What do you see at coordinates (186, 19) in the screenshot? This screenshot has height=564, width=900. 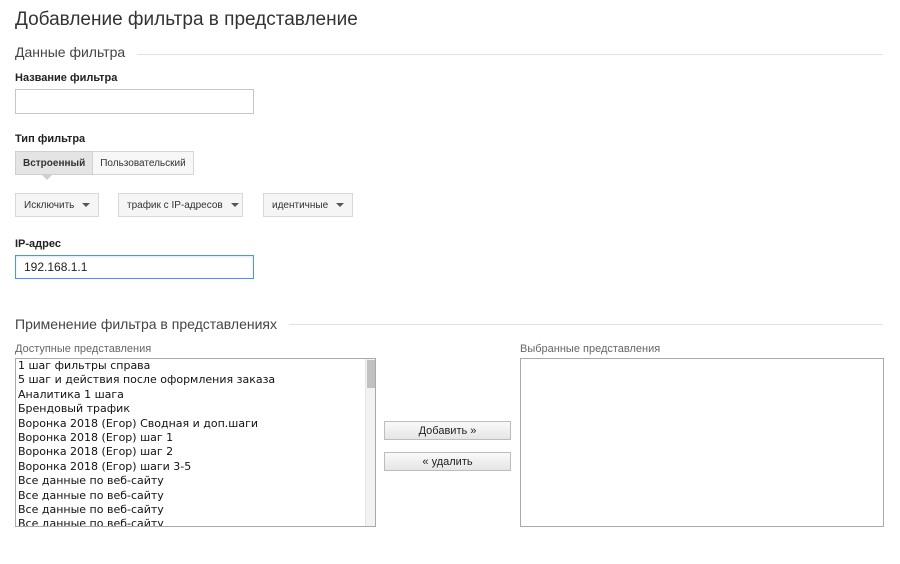 I see `page-title: Добавление фильтра в представление` at bounding box center [186, 19].